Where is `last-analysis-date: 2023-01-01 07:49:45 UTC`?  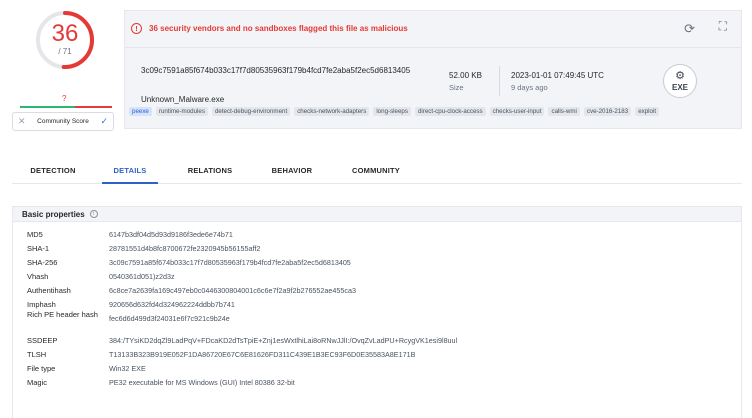 last-analysis-date: 2023-01-01 07:49:45 UTC is located at coordinates (557, 75).